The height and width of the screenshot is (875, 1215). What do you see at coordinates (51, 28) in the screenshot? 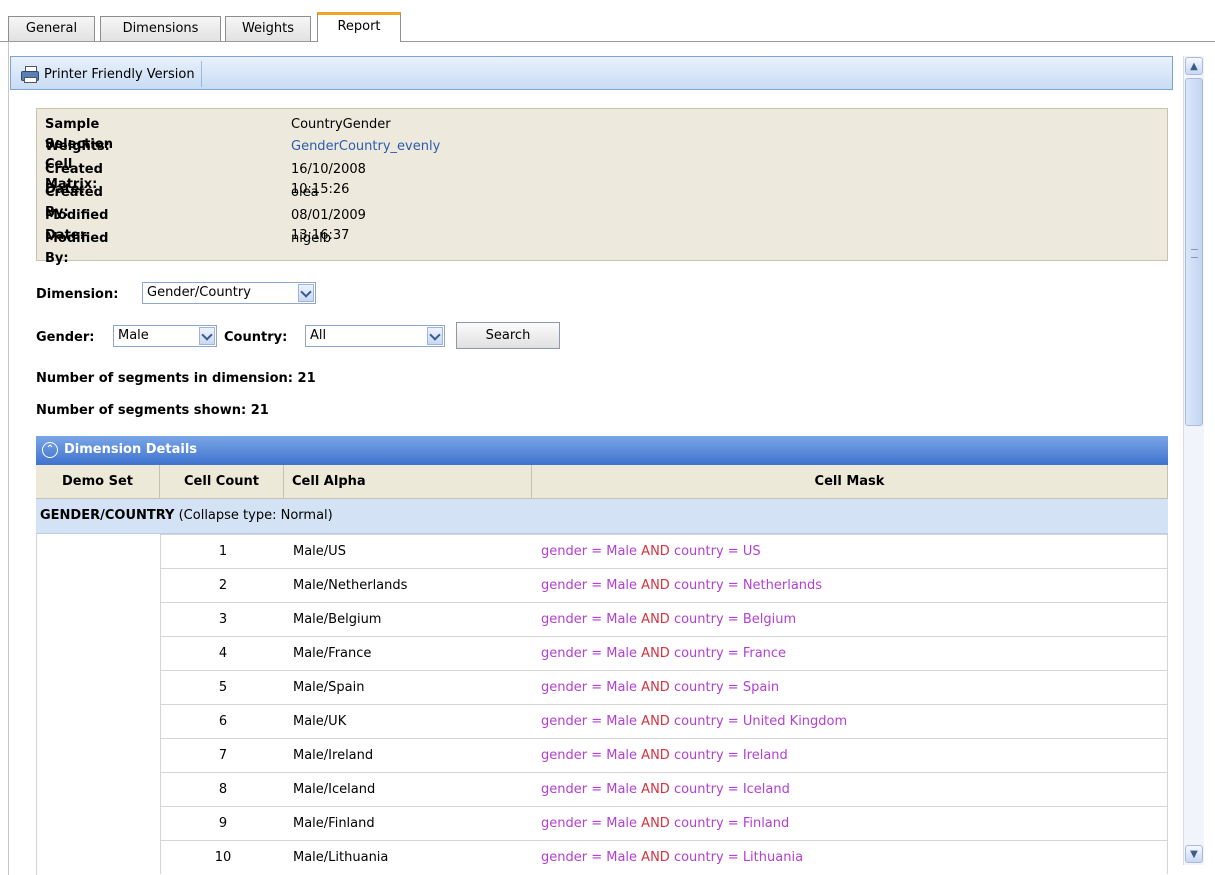
I see `tab-general: General` at bounding box center [51, 28].